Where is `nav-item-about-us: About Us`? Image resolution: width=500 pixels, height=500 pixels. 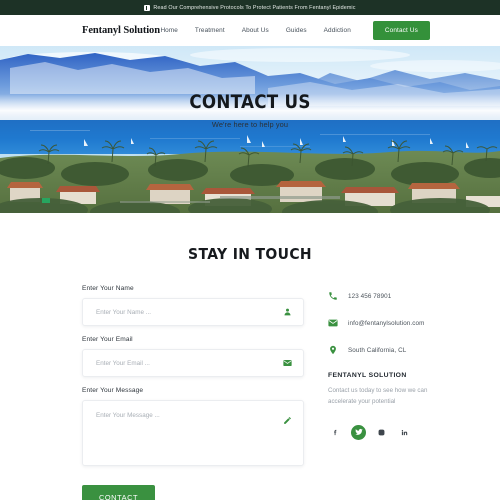
nav-item-about-us: About Us is located at coordinates (255, 30).